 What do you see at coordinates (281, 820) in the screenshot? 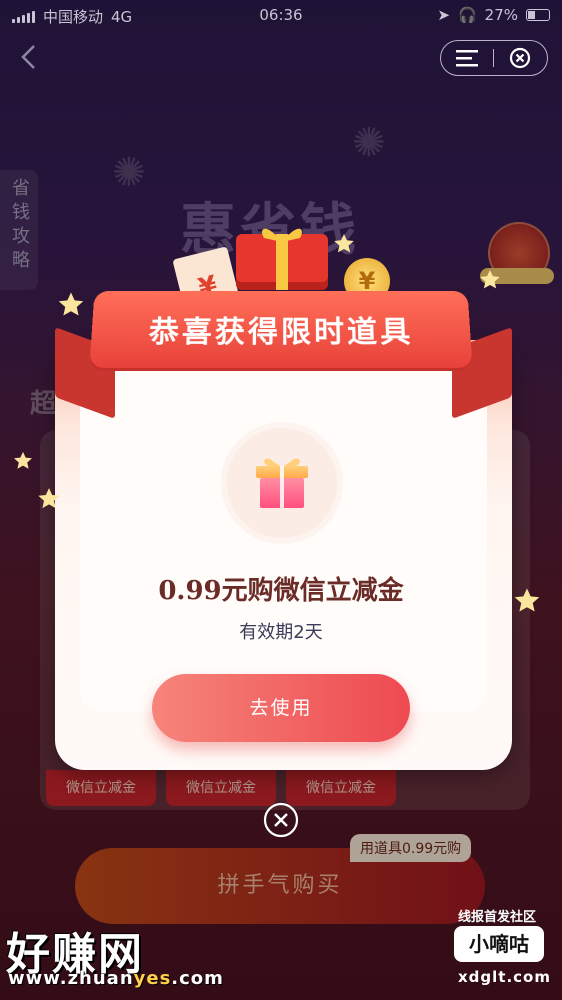
I see `dismiss-modal-button` at bounding box center [281, 820].